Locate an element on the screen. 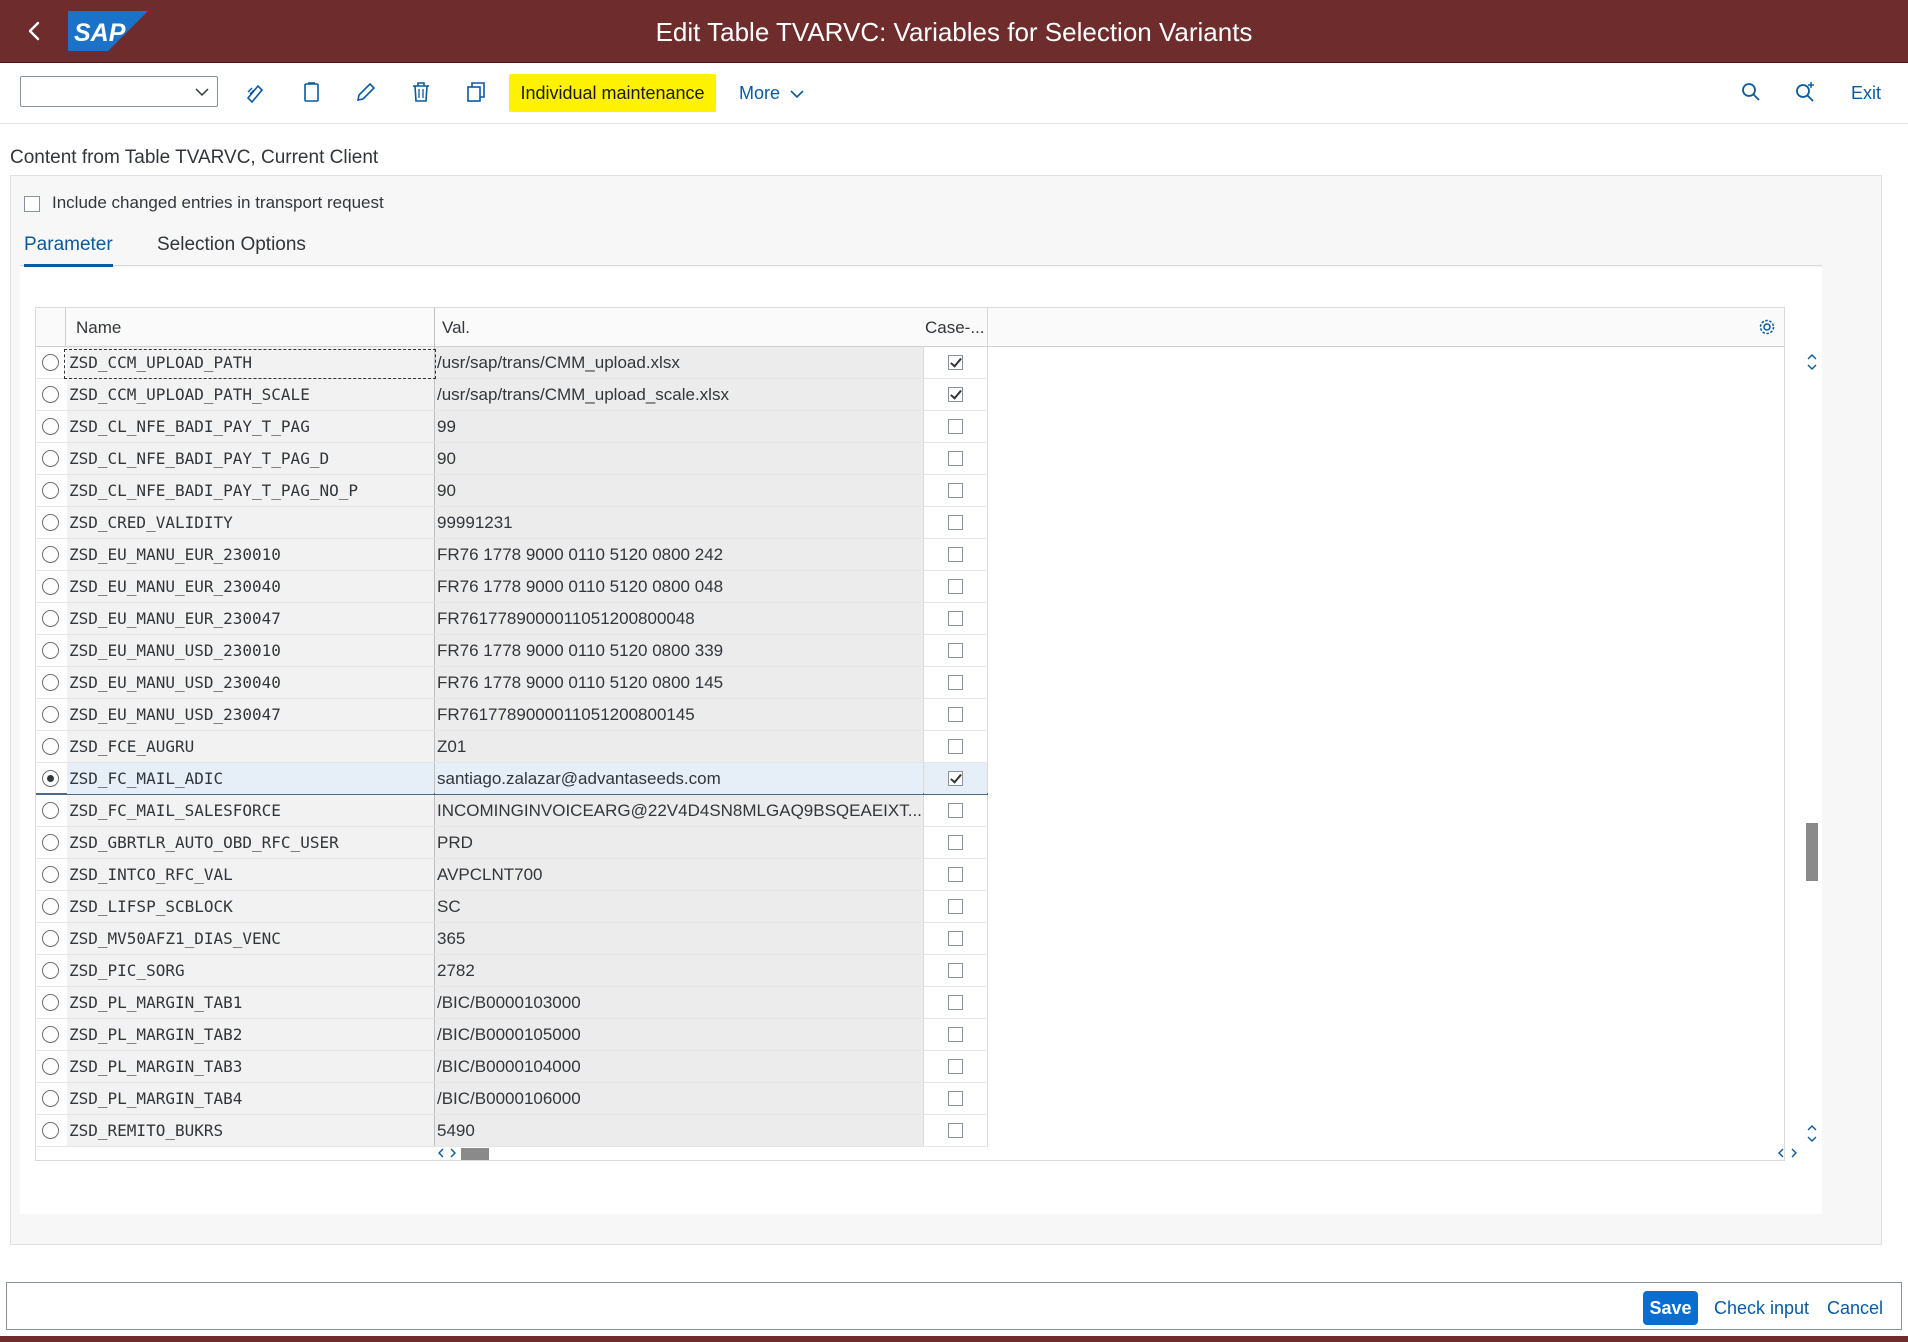 Image resolution: width=1908 pixels, height=1342 pixels. cell-value: /BIC/B0000103000 is located at coordinates (679, 1002).